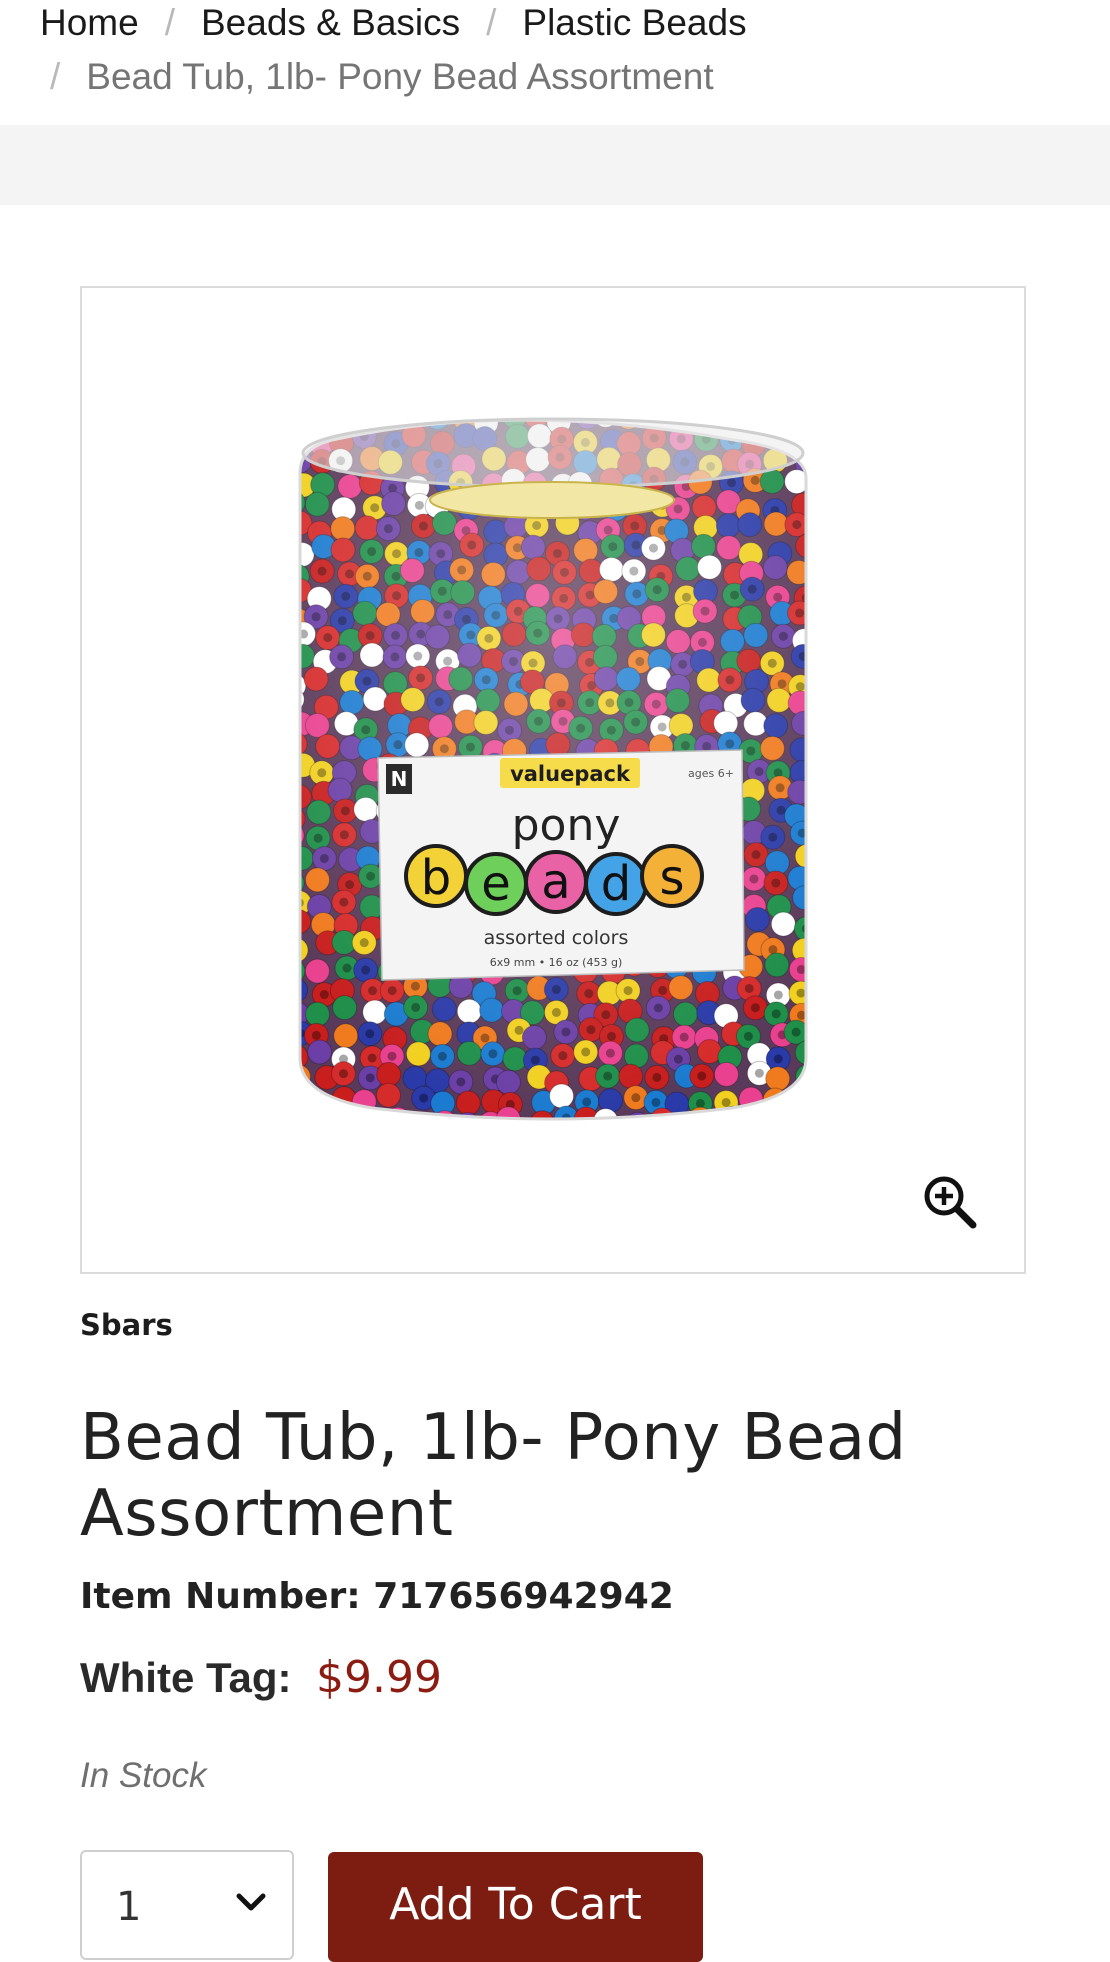  I want to click on svg-text: a, so click(555, 882).